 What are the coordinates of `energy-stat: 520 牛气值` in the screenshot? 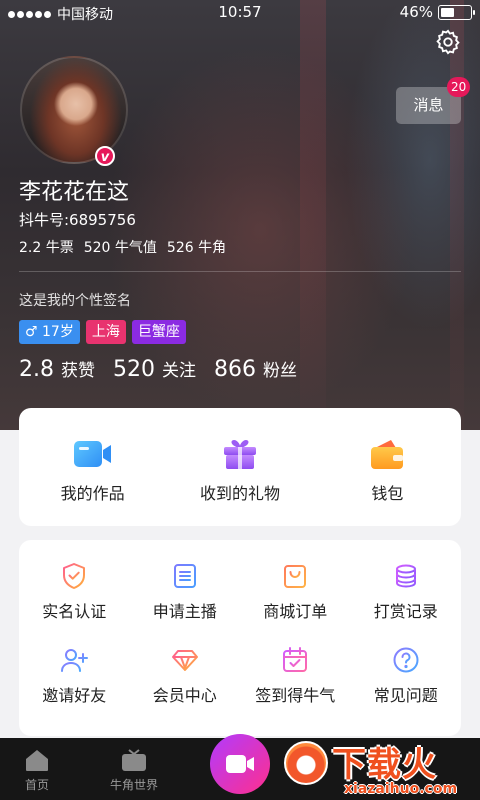 It's located at (120, 247).